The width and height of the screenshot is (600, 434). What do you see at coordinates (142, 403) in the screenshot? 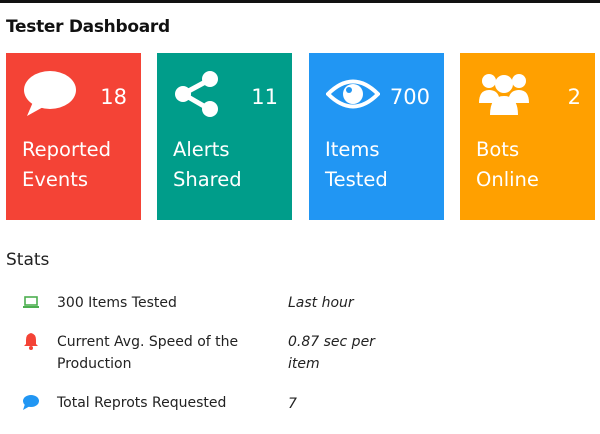
I see `stat-label: Total Reprots Requested` at bounding box center [142, 403].